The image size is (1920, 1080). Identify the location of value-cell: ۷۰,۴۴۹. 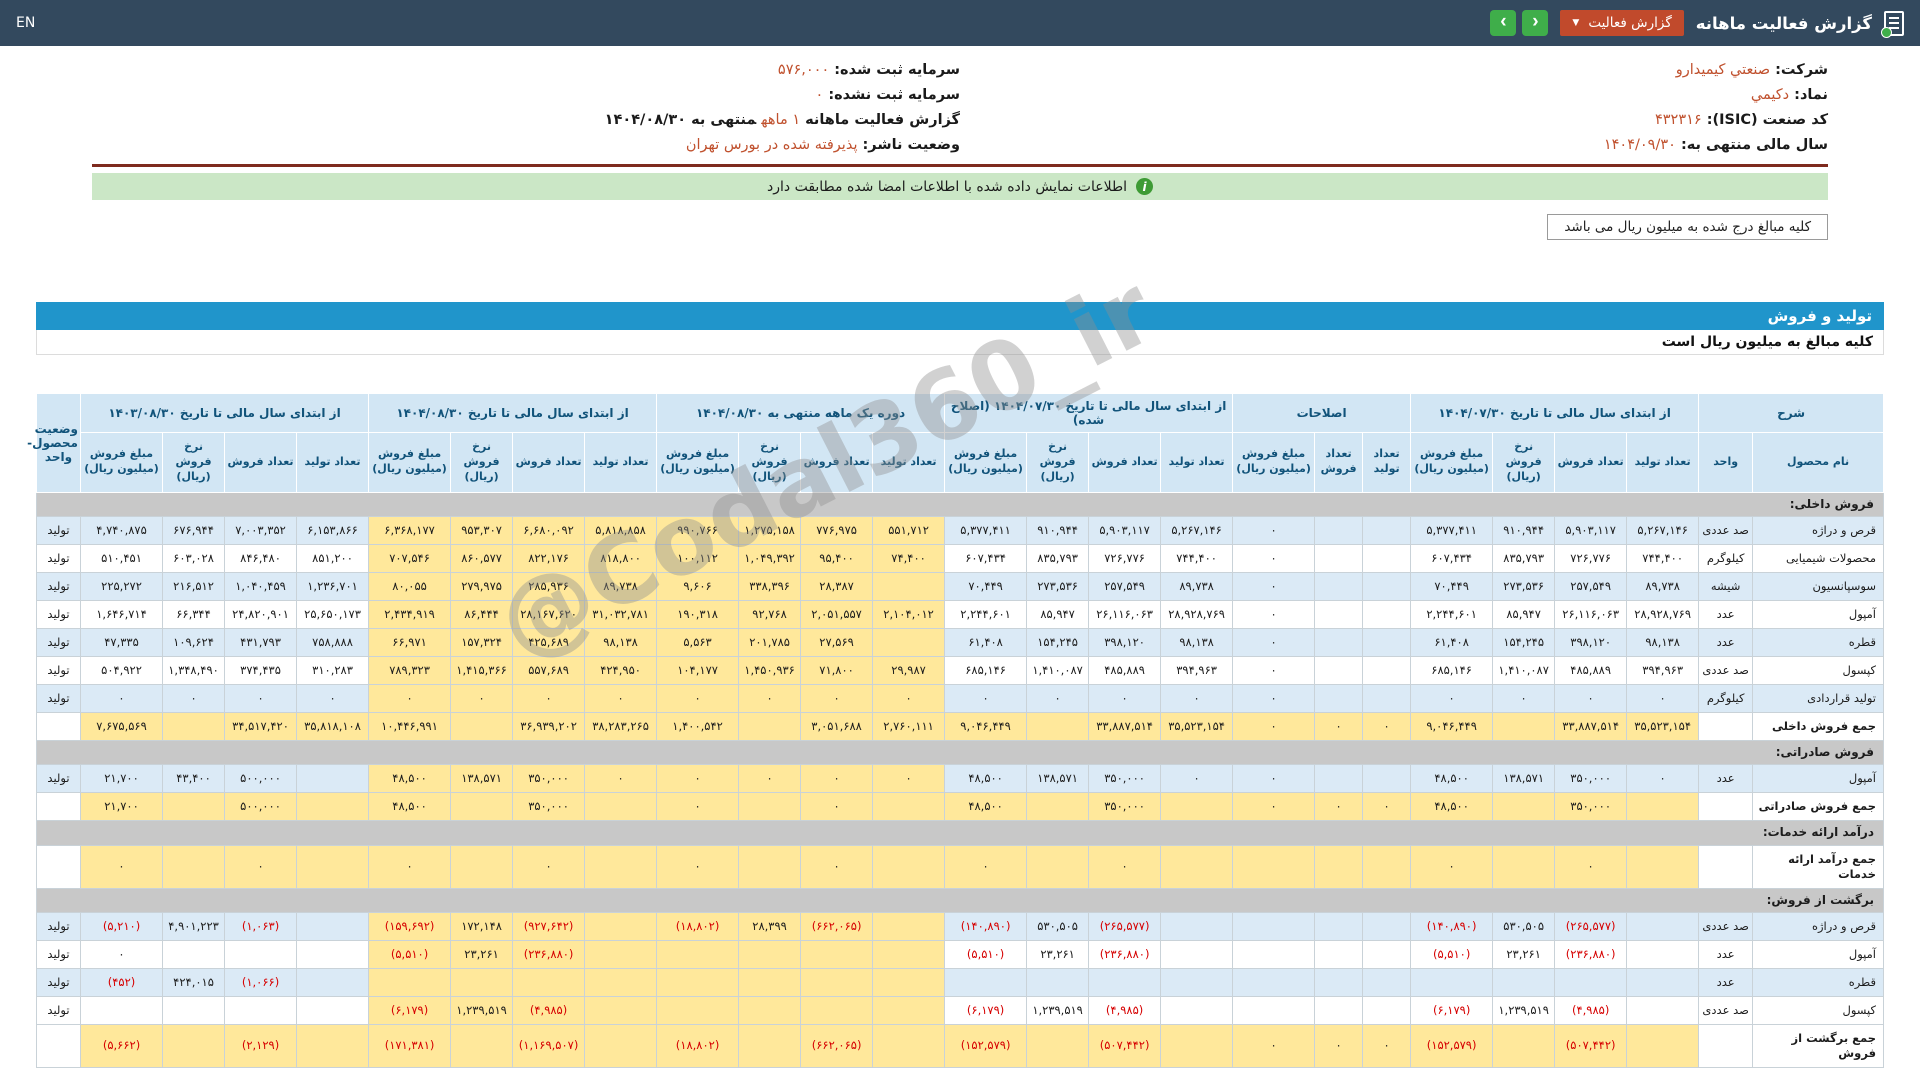
(986, 586).